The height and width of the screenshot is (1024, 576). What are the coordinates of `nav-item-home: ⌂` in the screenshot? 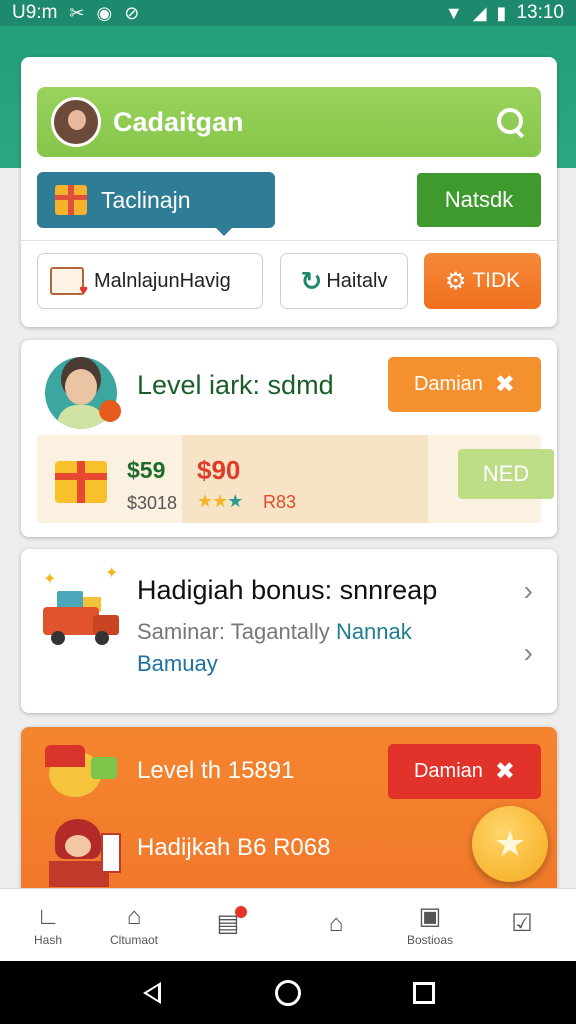 It's located at (336, 925).